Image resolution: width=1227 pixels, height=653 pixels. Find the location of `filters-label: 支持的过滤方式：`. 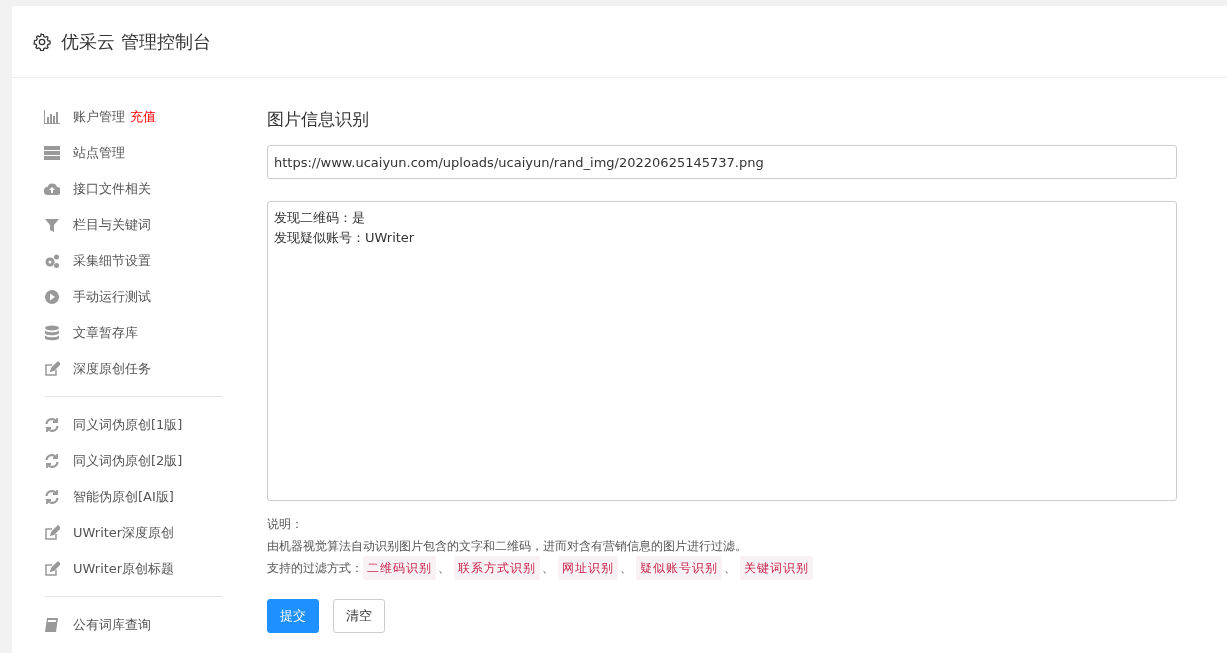

filters-label: 支持的过滤方式： is located at coordinates (315, 568).